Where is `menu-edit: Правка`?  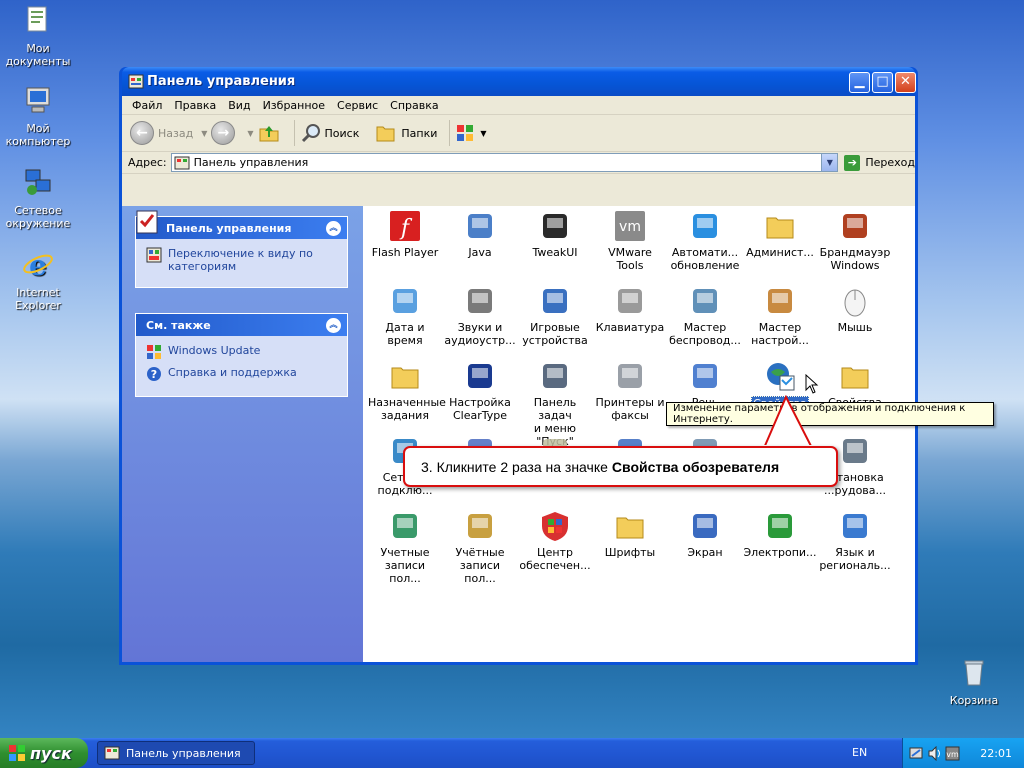
menu-edit: Правка is located at coordinates (195, 105).